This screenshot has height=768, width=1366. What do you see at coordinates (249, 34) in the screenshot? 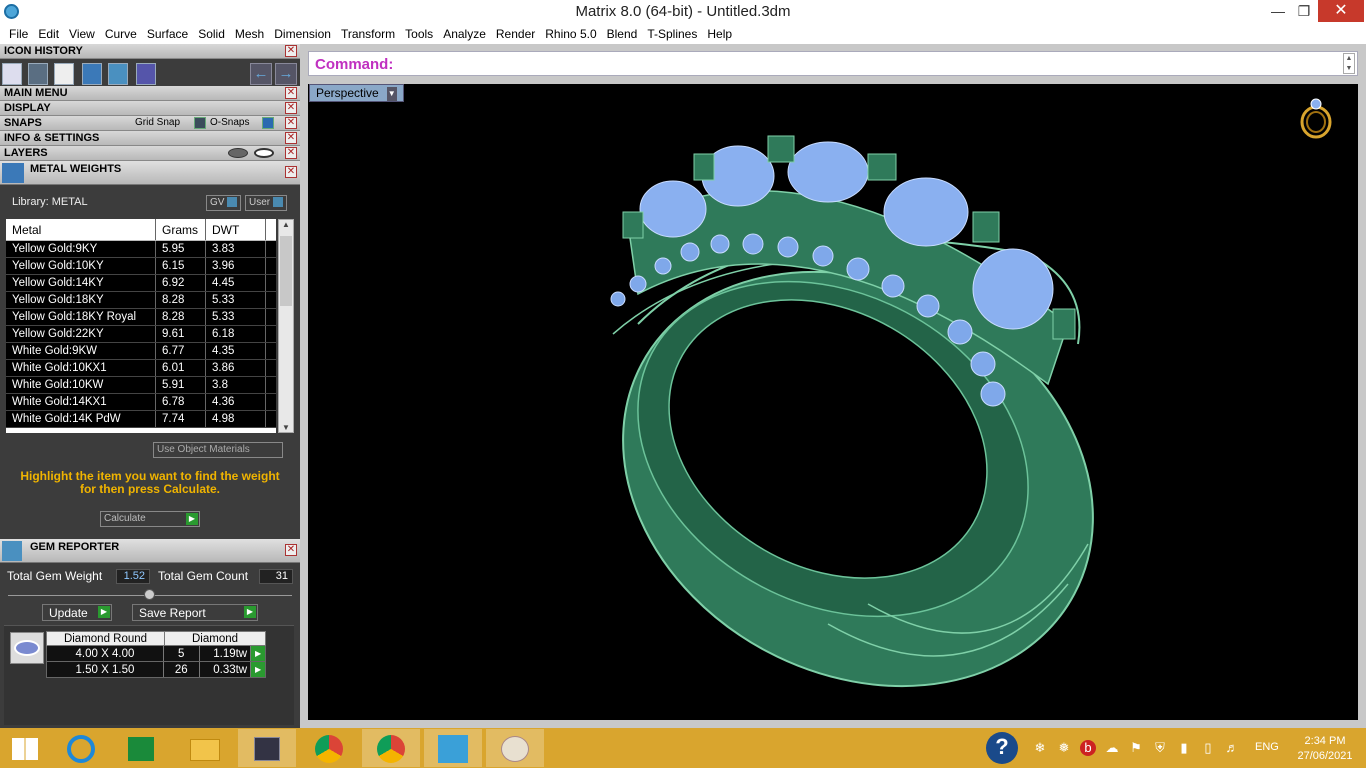
I see `menu-mesh: Mesh` at bounding box center [249, 34].